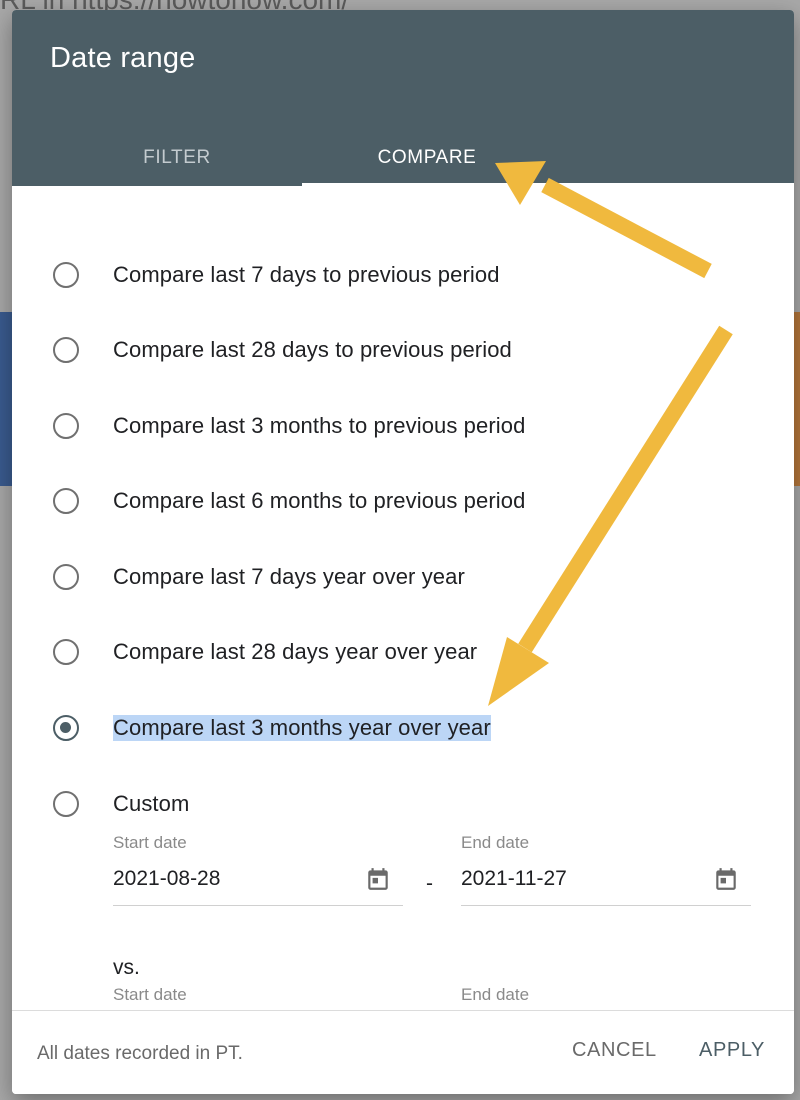 This screenshot has width=800, height=1100. Describe the element at coordinates (151, 803) in the screenshot. I see `option-label: Custom` at that location.